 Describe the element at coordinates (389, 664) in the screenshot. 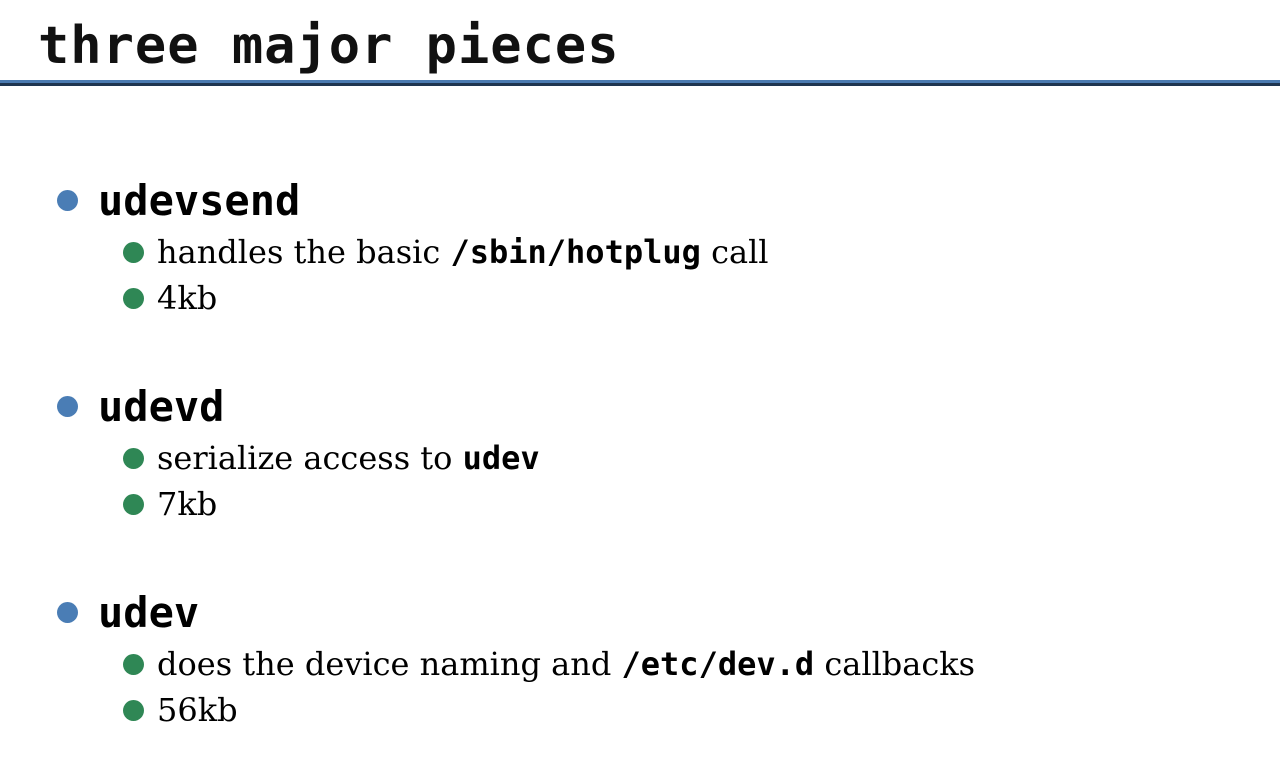

I see `description-text: does the device naming and` at that location.